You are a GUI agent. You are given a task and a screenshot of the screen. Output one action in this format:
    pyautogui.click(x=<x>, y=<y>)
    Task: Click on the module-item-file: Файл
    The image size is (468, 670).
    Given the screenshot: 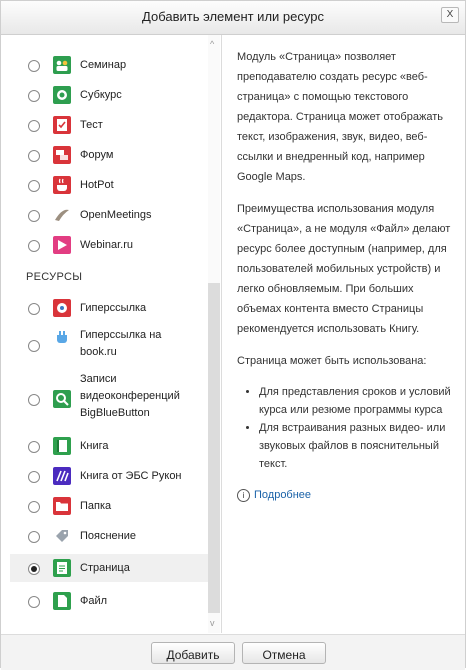 What is the action you would take?
    pyautogui.click(x=109, y=601)
    